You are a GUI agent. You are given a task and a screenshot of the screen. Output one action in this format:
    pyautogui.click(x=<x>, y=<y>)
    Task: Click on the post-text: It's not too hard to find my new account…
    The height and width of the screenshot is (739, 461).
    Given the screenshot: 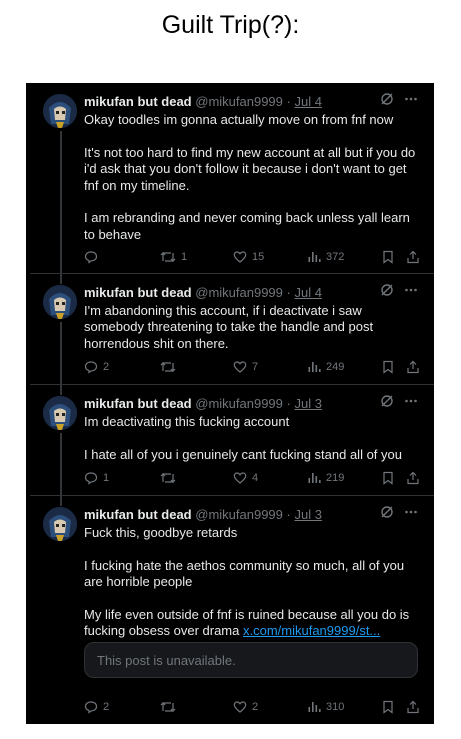 What is the action you would take?
    pyautogui.click(x=250, y=168)
    